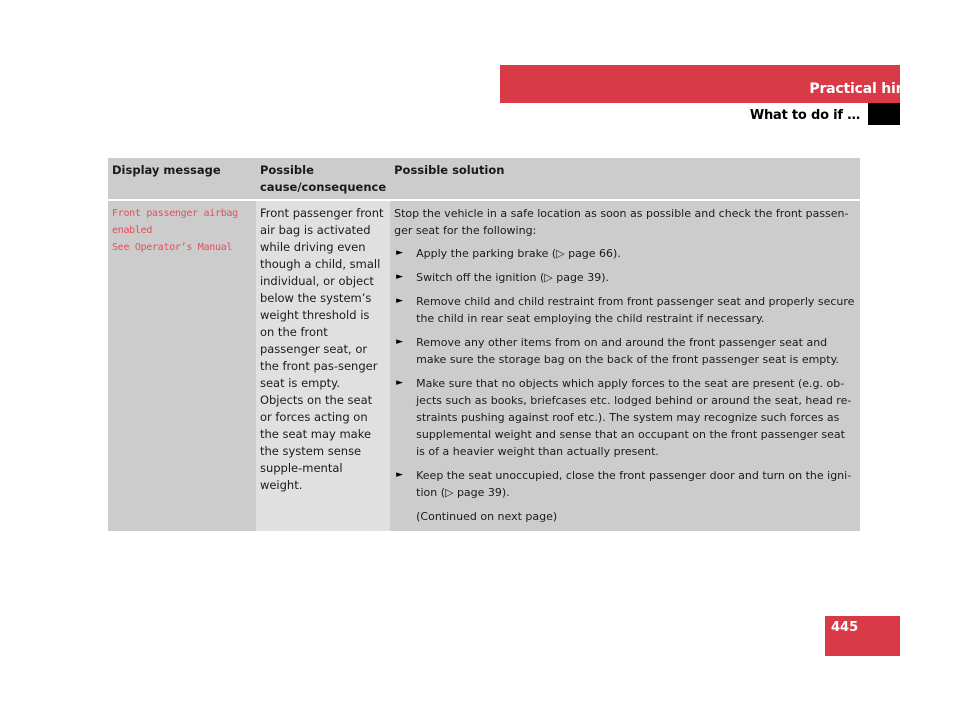  I want to click on page-number: 445, so click(845, 627).